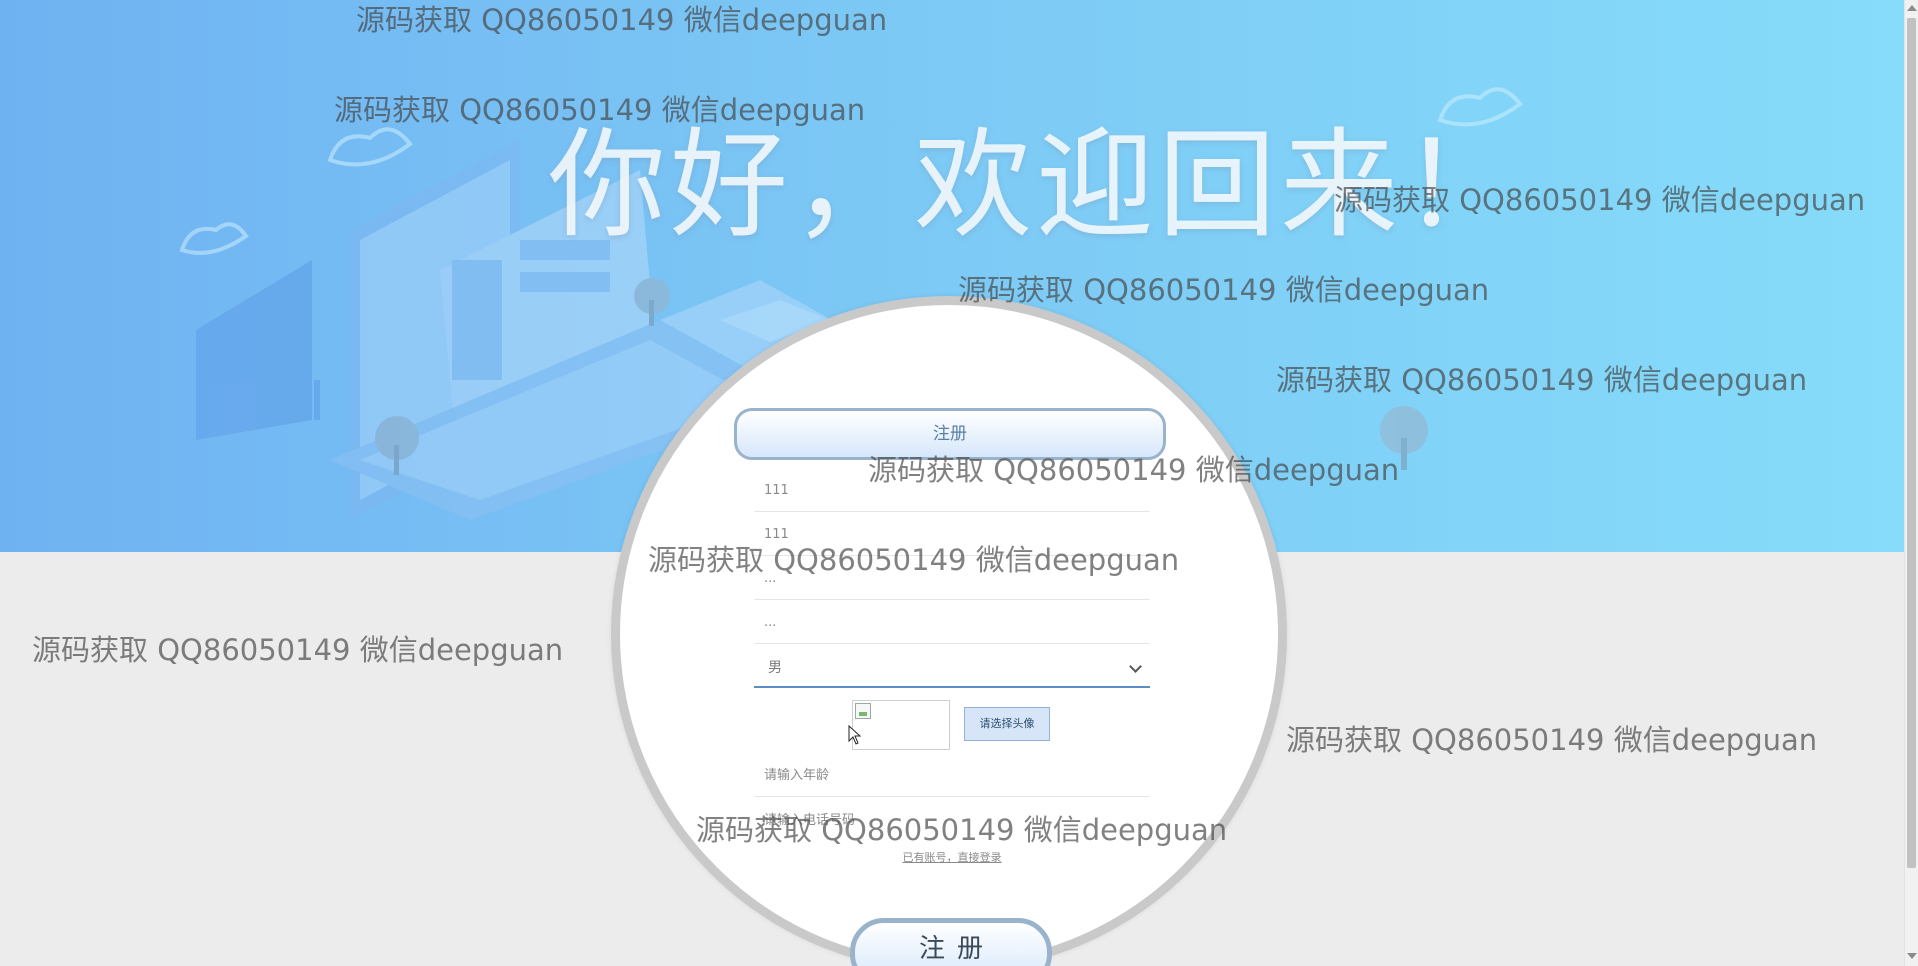 Image resolution: width=1918 pixels, height=966 pixels. Describe the element at coordinates (901, 725) in the screenshot. I see `avatar-preview` at that location.